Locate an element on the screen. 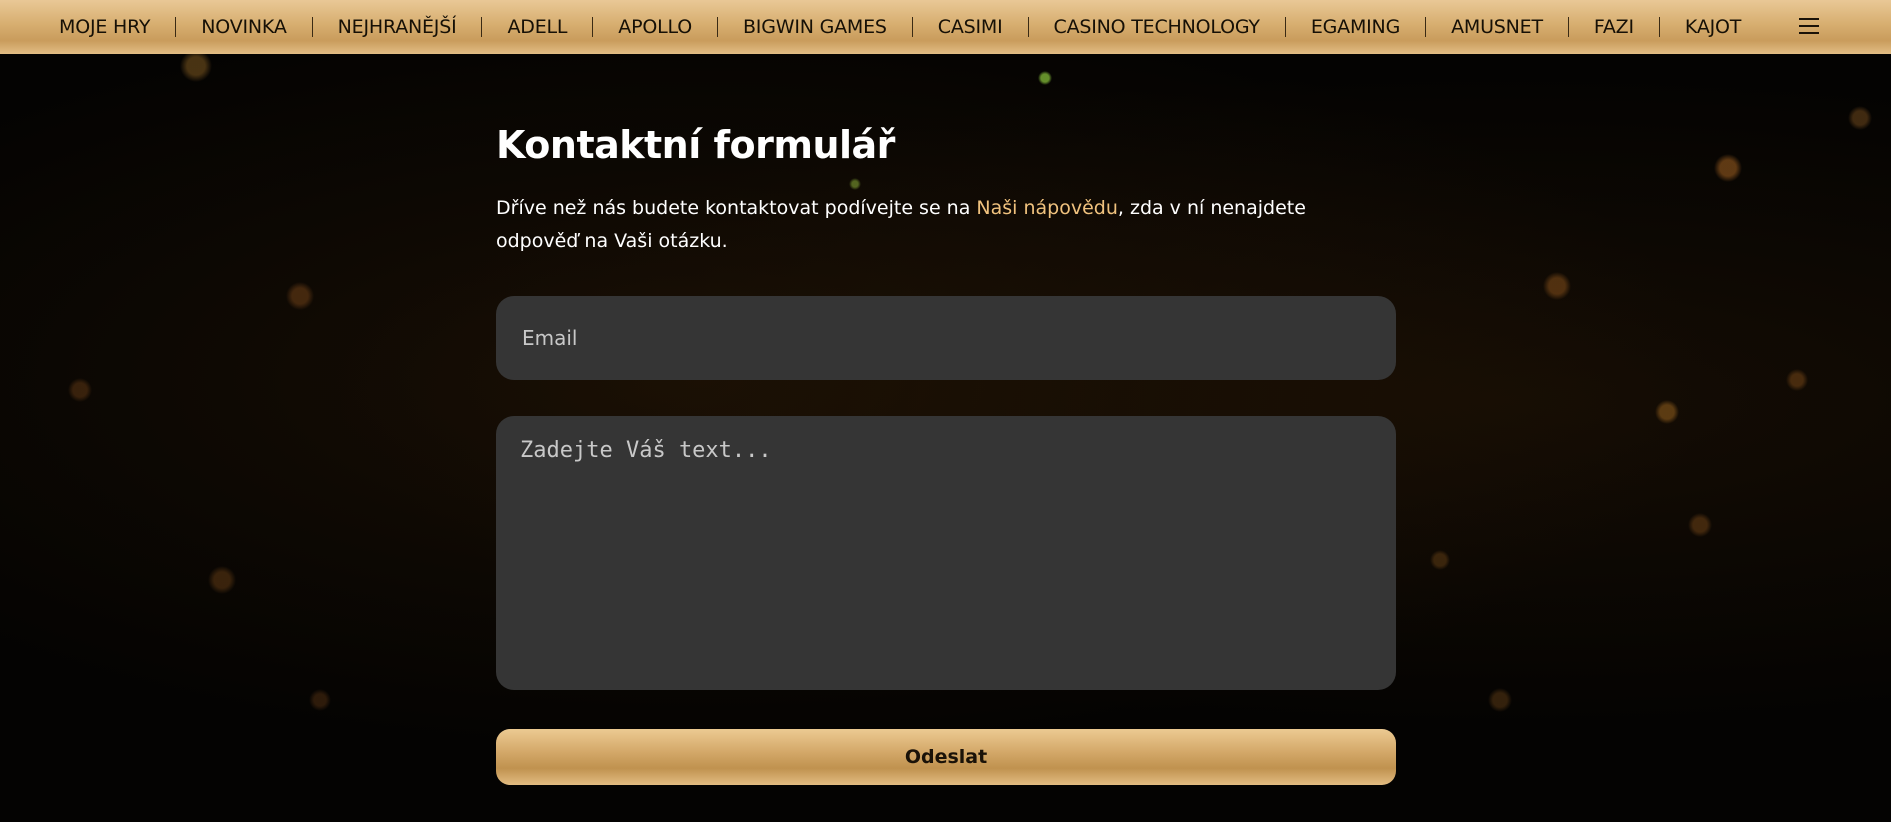 The width and height of the screenshot is (1891, 822). nav-item-bigwin-games: BIGWIN GAMES is located at coordinates (815, 27).